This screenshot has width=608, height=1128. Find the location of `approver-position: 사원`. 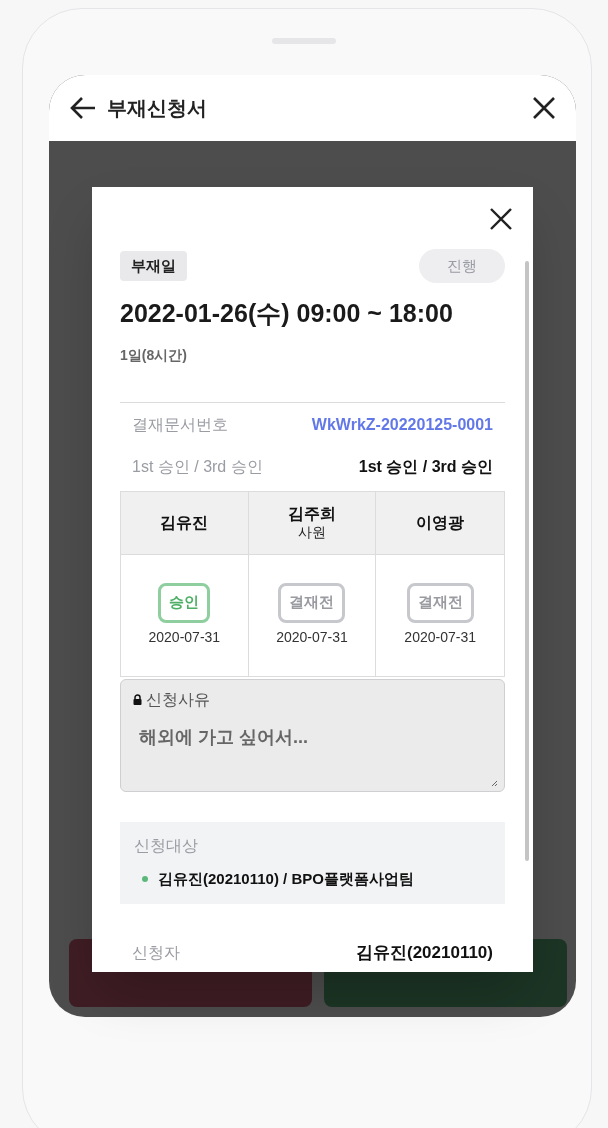

approver-position: 사원 is located at coordinates (312, 532).